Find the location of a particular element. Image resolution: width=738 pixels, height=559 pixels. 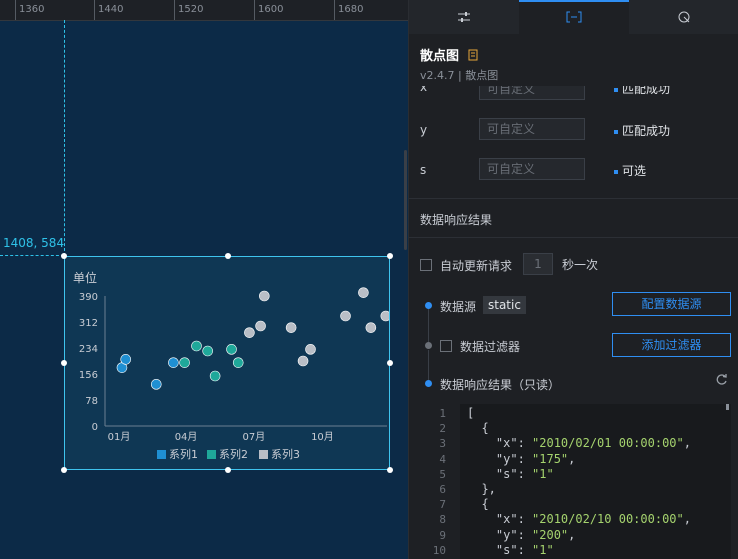

configure-datasource-button: 配置数据源 is located at coordinates (671, 304).